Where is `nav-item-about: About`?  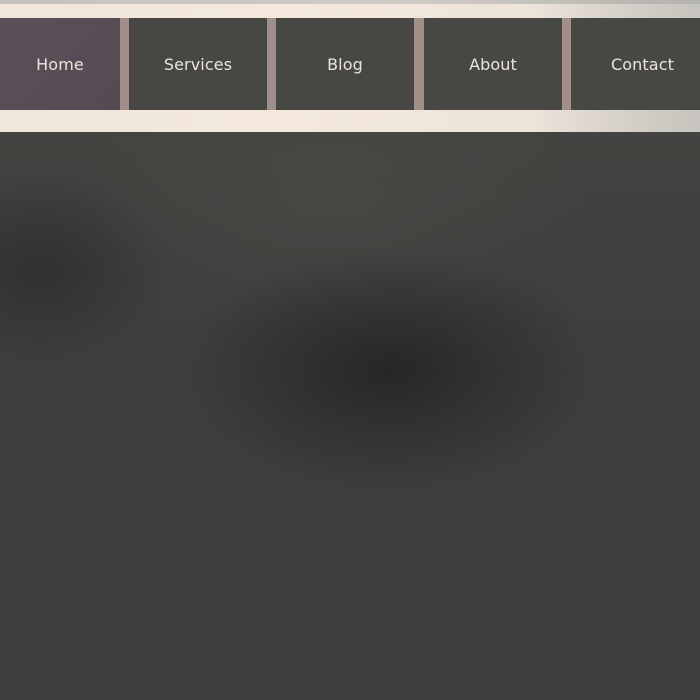 nav-item-about: About is located at coordinates (493, 64).